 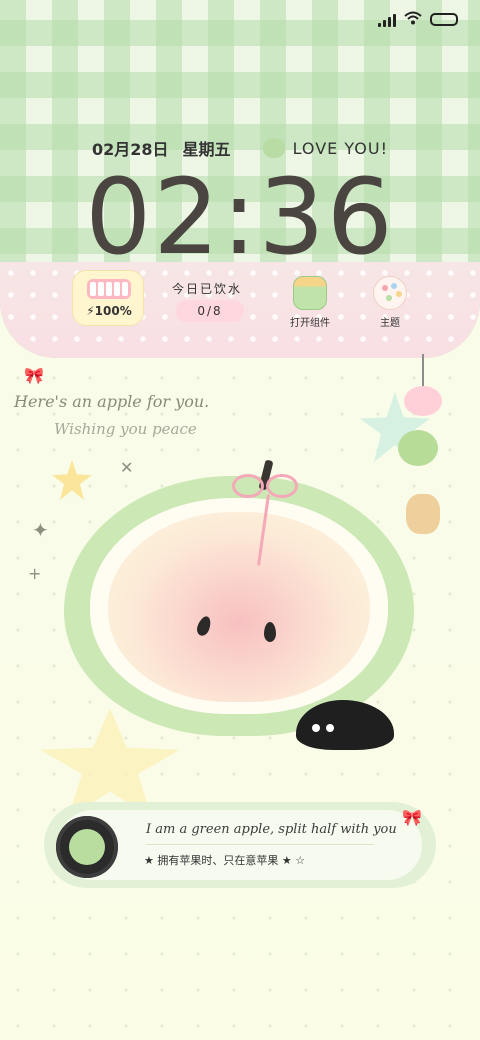 What do you see at coordinates (35, 573) in the screenshot?
I see `plus-icon: +` at bounding box center [35, 573].